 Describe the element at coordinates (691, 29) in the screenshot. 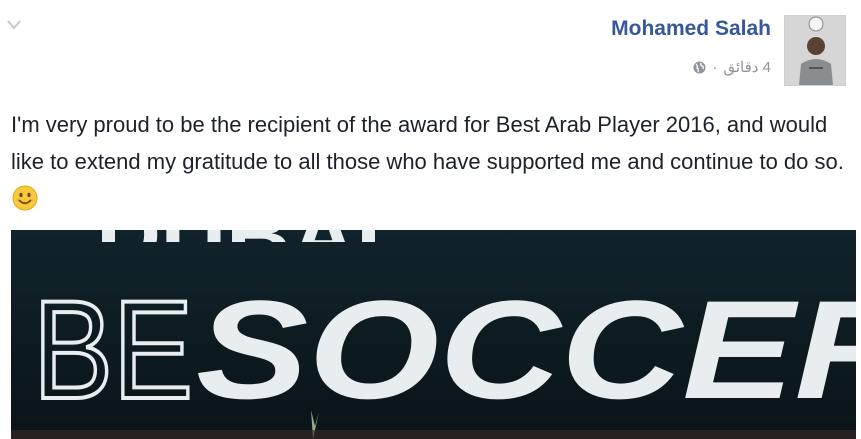

I see `author-name: Mohamed Salah` at that location.